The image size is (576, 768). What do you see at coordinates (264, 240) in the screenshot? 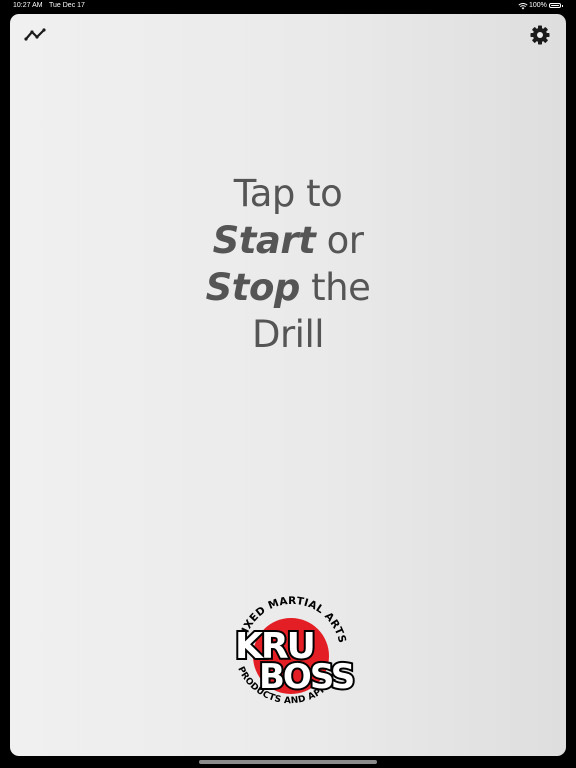
I see `prompt-start-word: Start` at bounding box center [264, 240].